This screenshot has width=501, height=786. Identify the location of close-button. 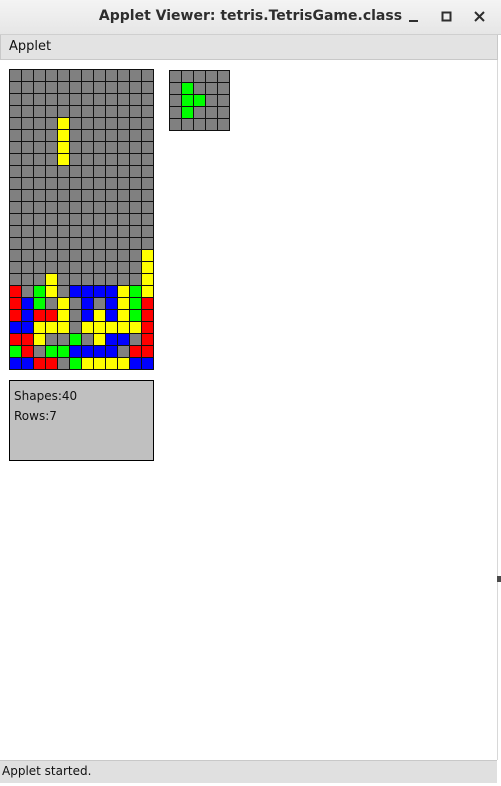
(480, 17).